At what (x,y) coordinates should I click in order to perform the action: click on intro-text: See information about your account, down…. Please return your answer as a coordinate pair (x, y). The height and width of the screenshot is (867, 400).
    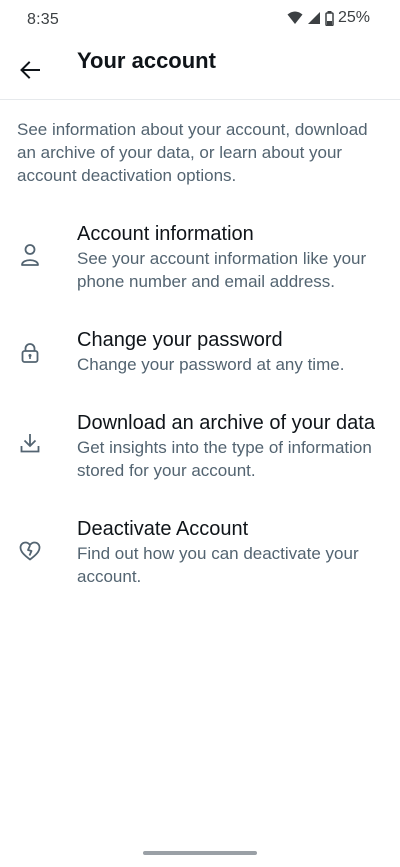
    Looking at the image, I should click on (192, 152).